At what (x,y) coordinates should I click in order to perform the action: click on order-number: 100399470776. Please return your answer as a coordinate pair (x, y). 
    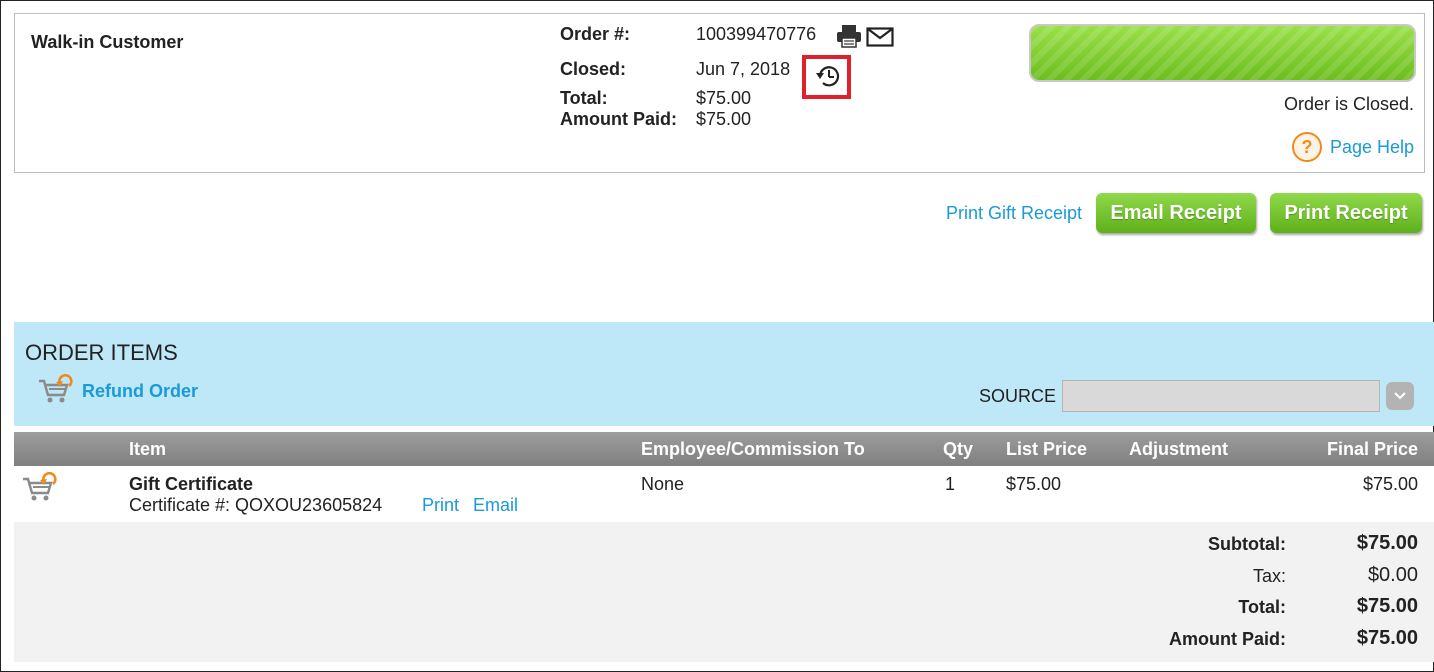
    Looking at the image, I should click on (756, 34).